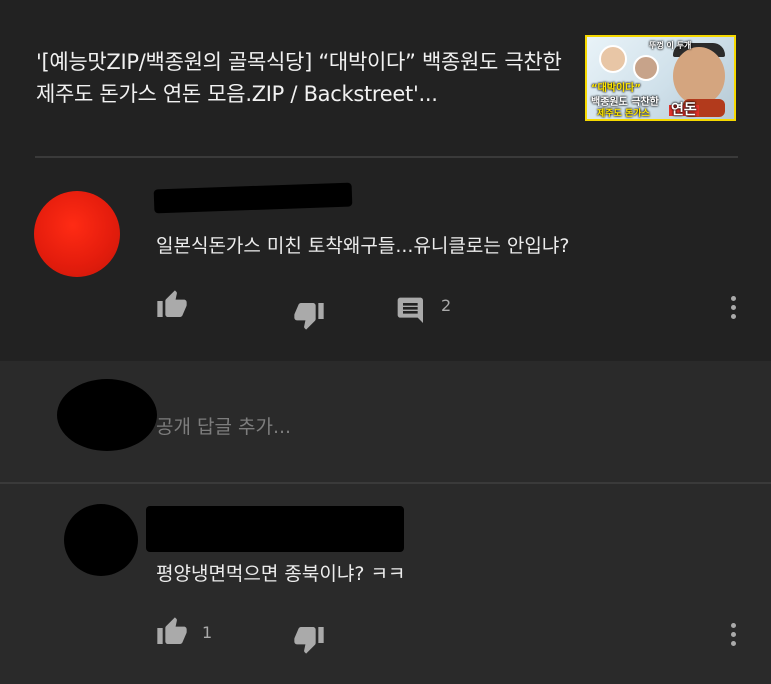  I want to click on thumbnail-caption-2: 백종원도 극찬한, so click(625, 102).